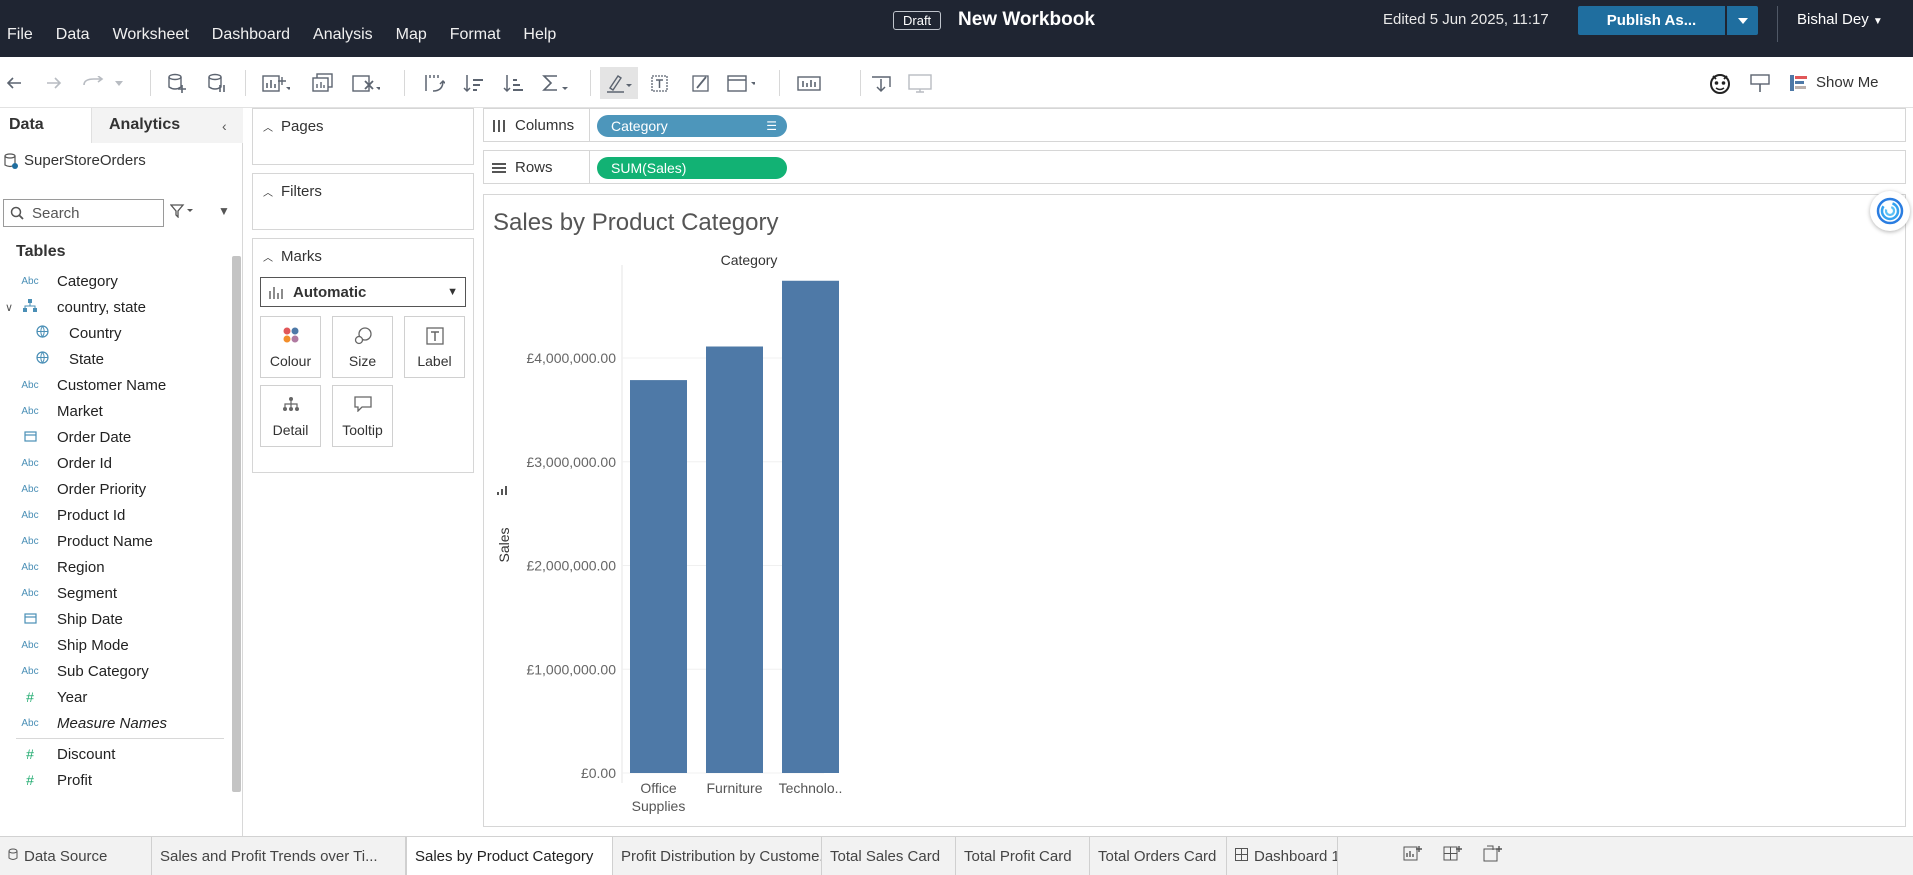  Describe the element at coordinates (116, 794) in the screenshot. I see `field-quantity: #Quantity` at that location.